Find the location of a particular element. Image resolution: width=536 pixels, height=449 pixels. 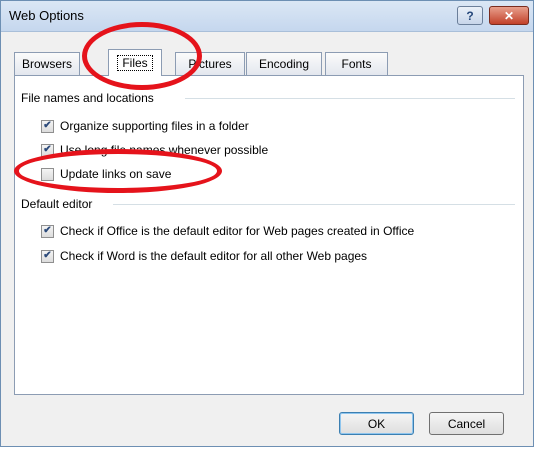

option-update-links: Update links on save is located at coordinates (106, 174).